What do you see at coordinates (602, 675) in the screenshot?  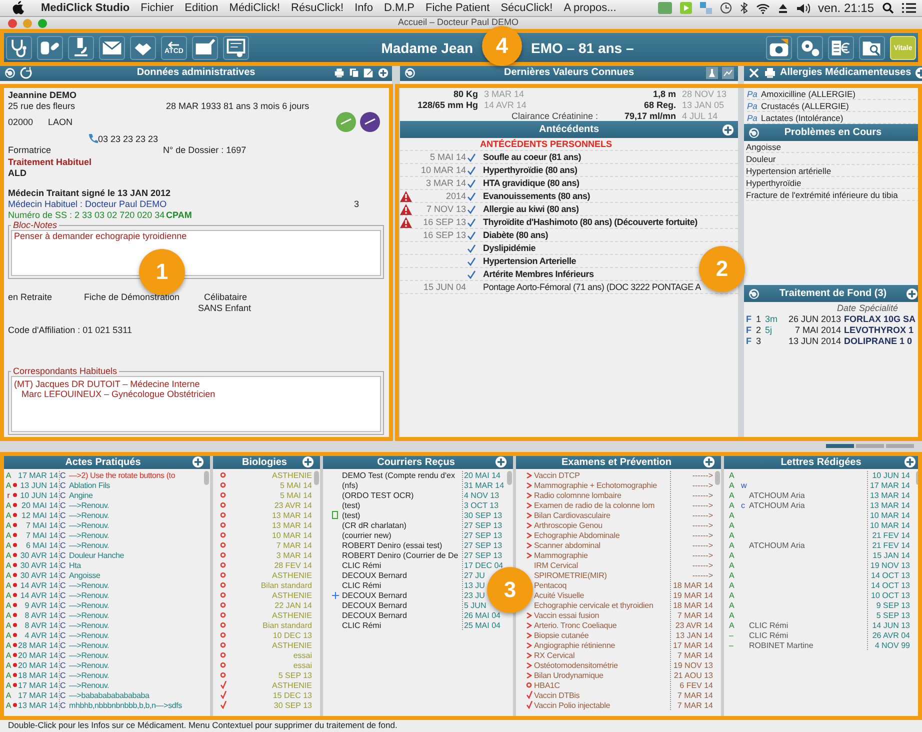 I see `exam-item: Bilan Urodynamique` at bounding box center [602, 675].